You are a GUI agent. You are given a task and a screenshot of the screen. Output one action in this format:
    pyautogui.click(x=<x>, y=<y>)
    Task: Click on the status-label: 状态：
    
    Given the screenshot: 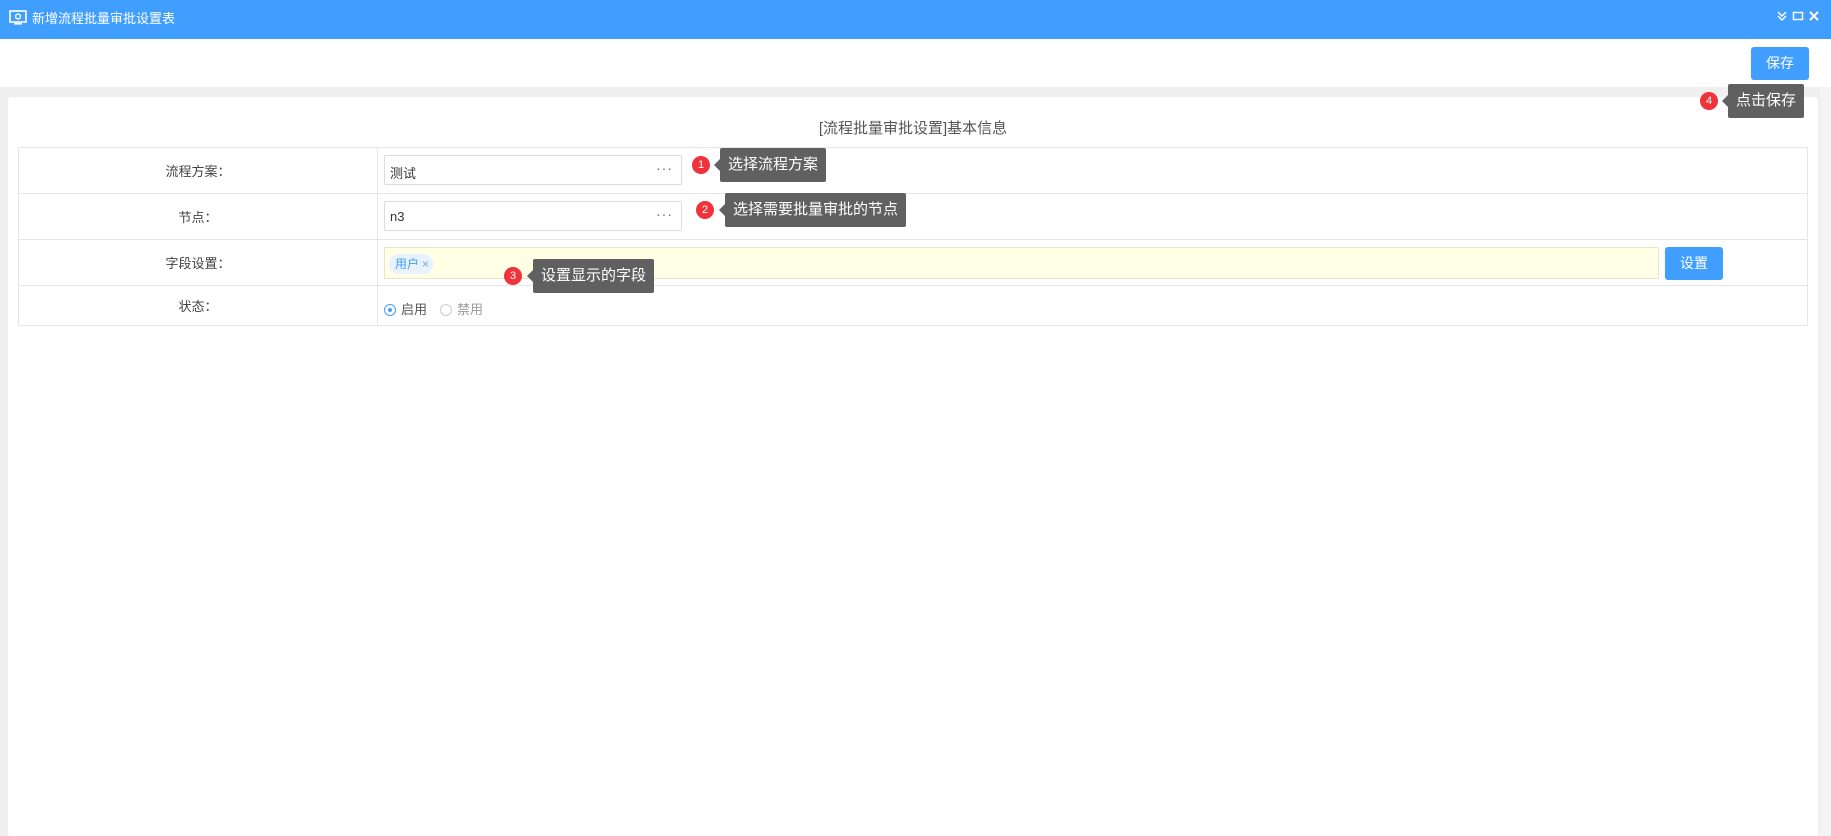 What is the action you would take?
    pyautogui.click(x=198, y=305)
    